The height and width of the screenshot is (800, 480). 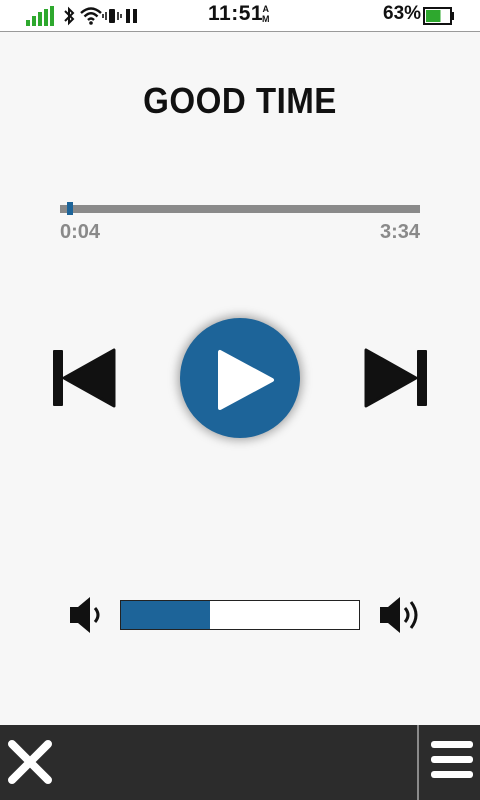 I want to click on vibrate-icon, so click(x=112, y=16).